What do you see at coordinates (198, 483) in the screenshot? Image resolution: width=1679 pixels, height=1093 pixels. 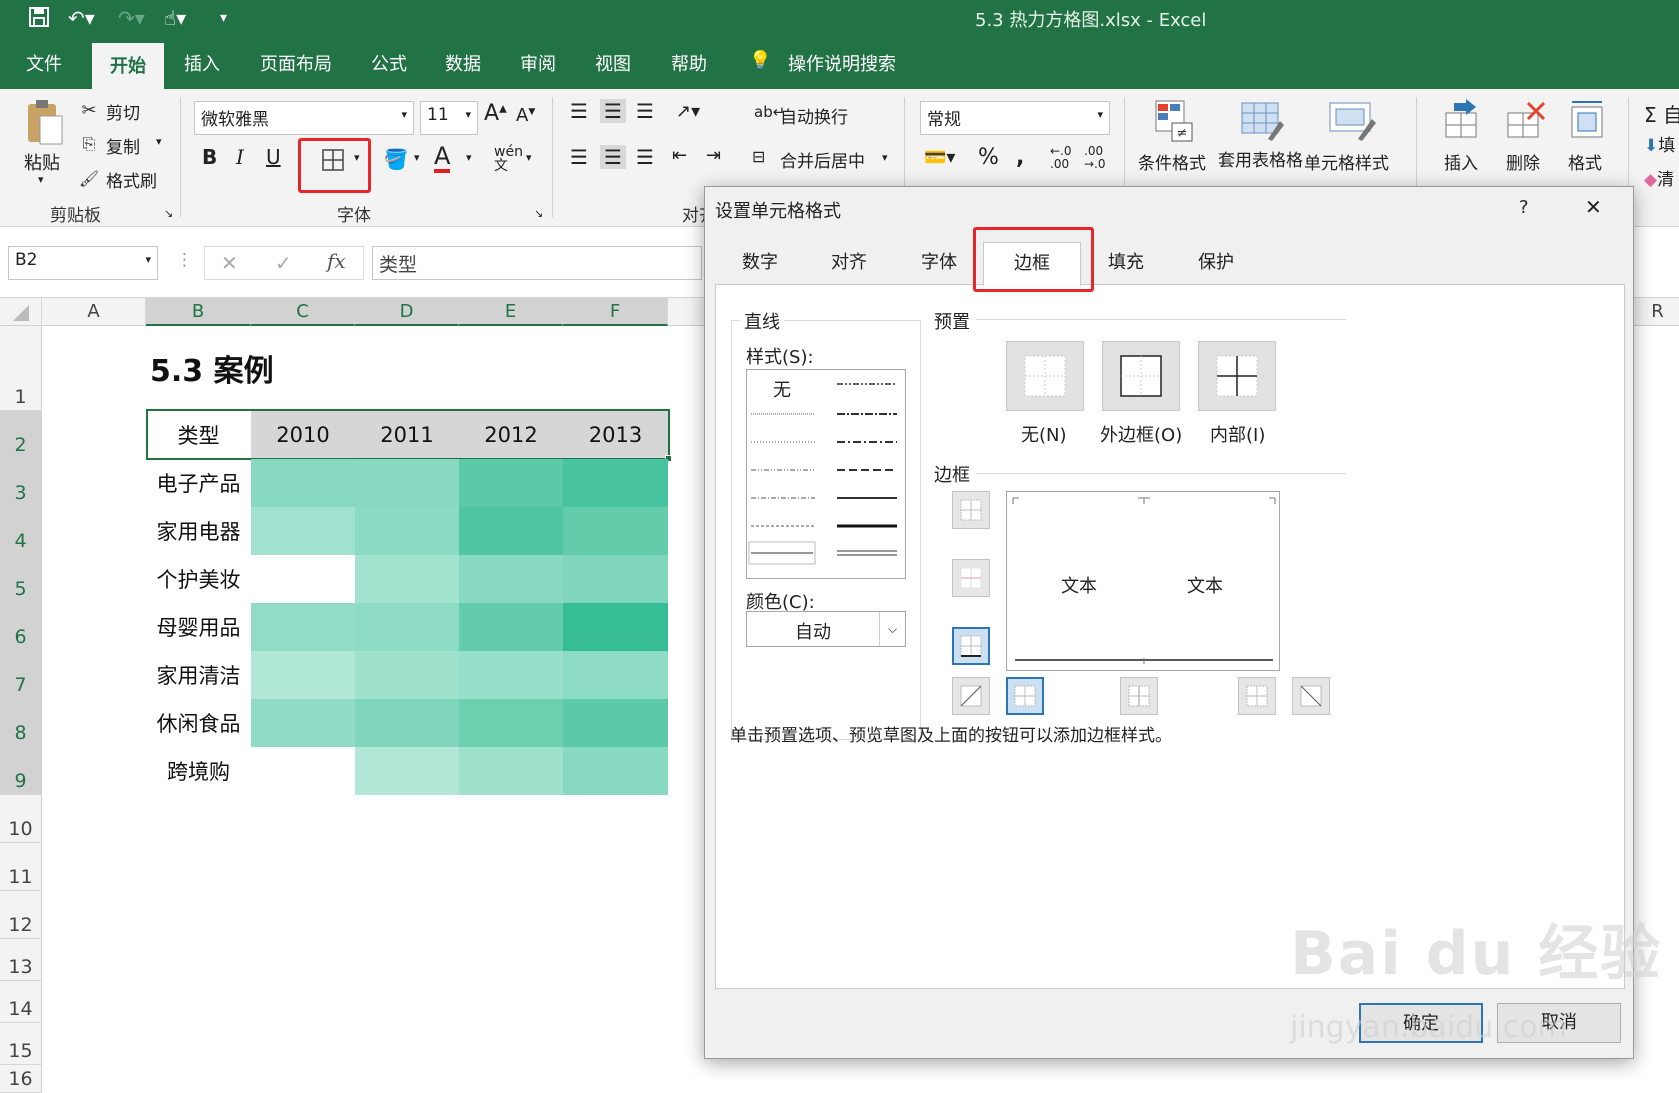 I see `category-cell: 电子产品` at bounding box center [198, 483].